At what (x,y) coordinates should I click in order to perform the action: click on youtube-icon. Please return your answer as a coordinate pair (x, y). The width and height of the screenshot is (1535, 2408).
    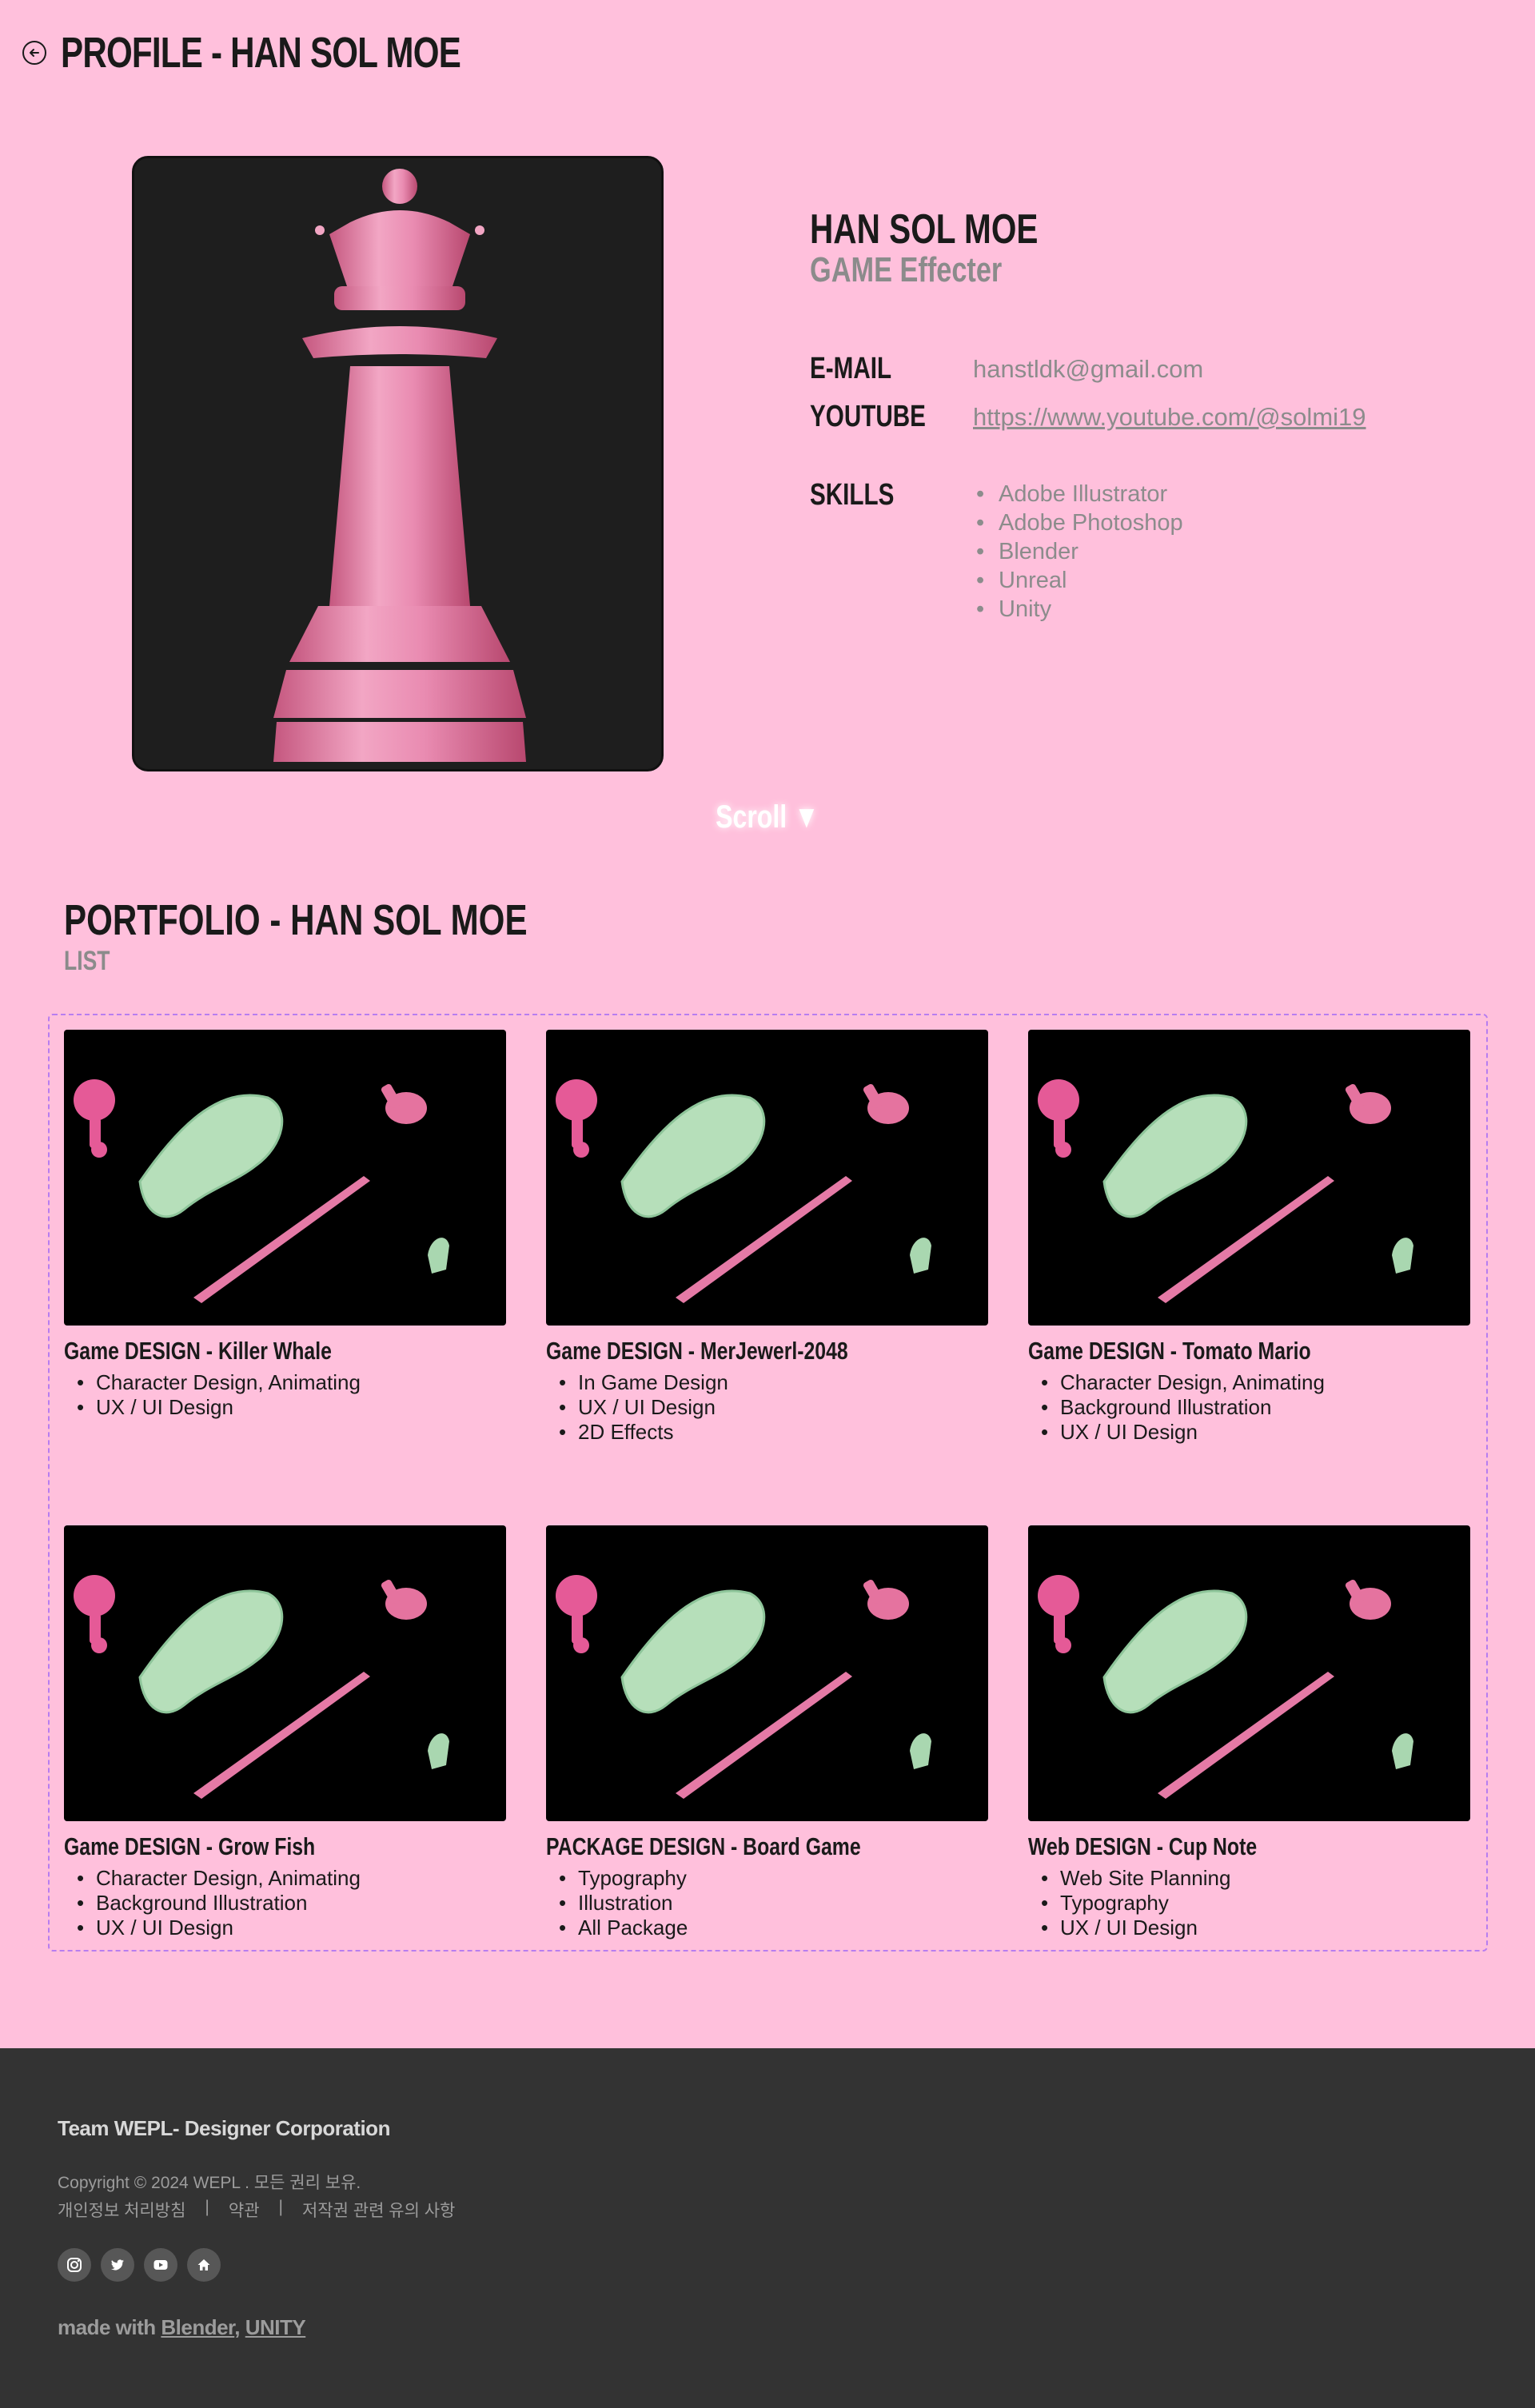
    Looking at the image, I should click on (161, 2265).